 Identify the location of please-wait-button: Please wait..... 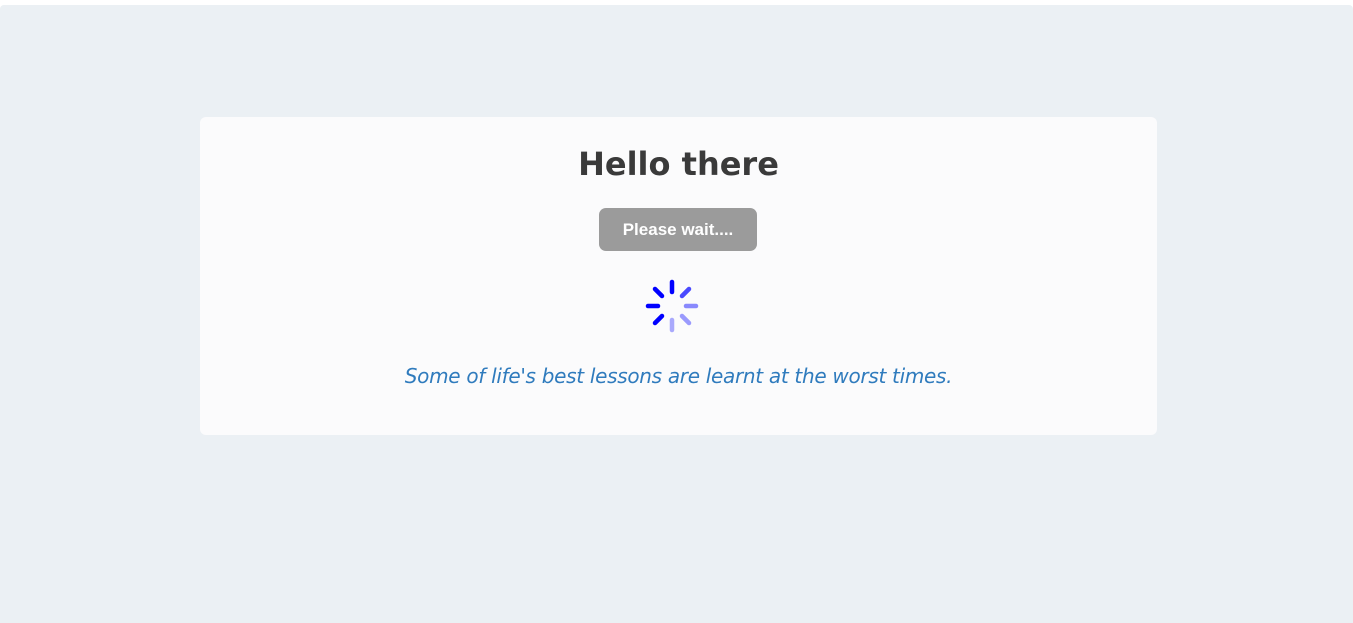
(678, 229).